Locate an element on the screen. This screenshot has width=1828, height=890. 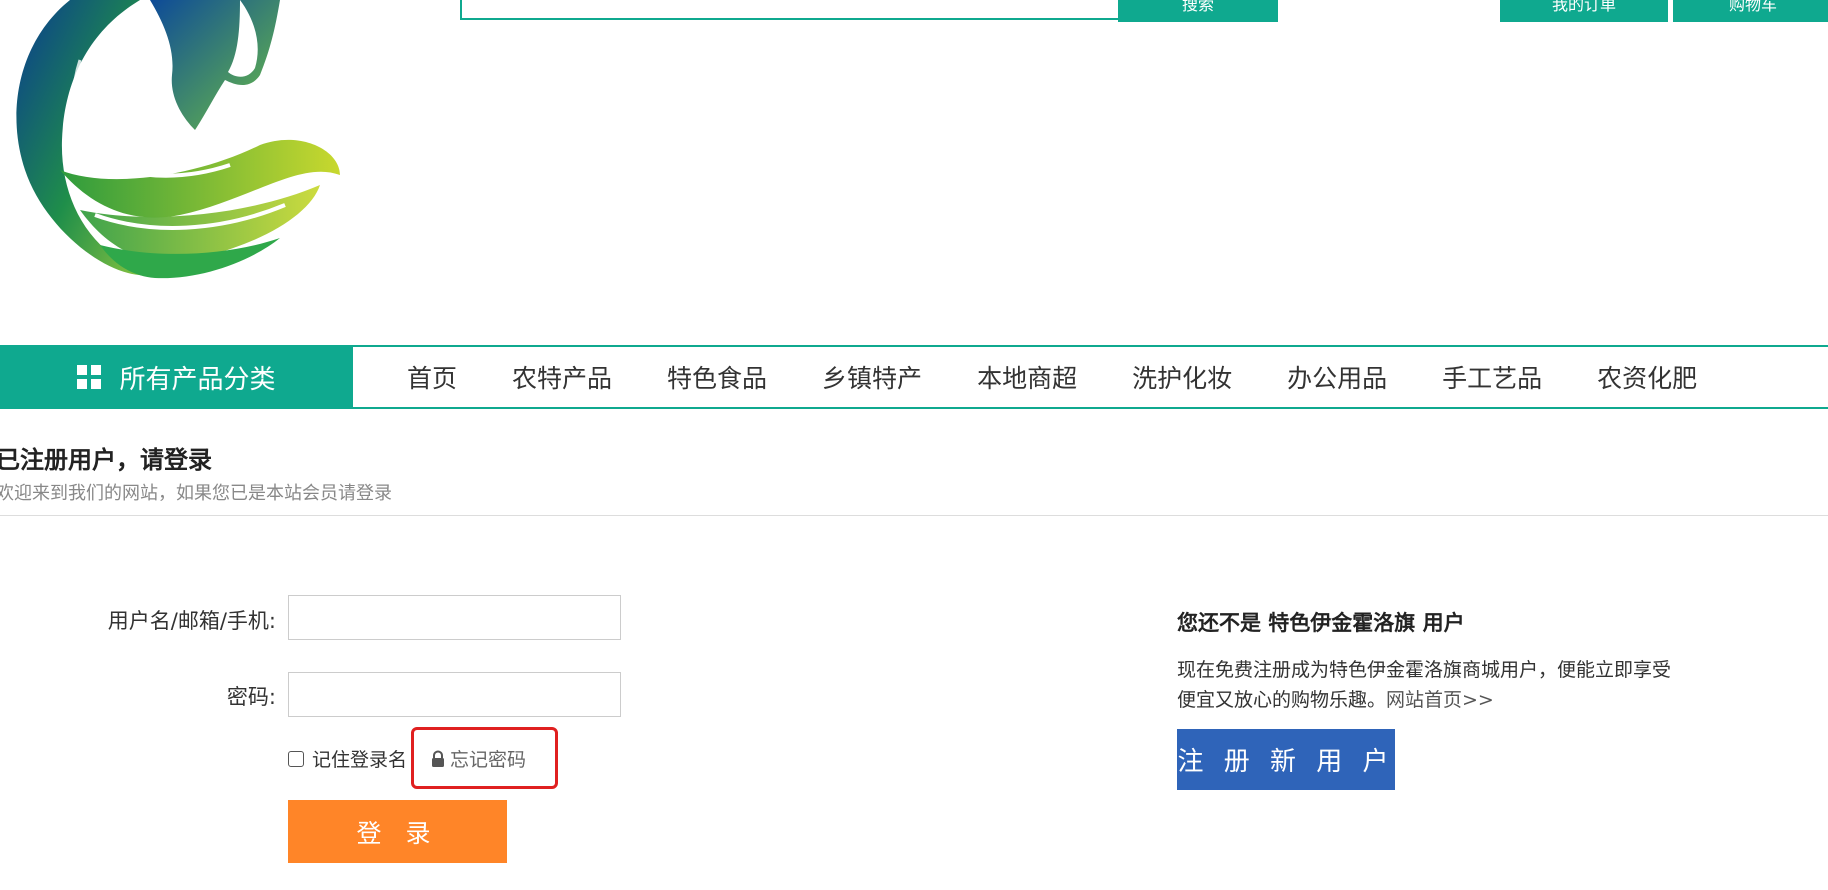
username-label: 用户名/邮箱/手机: is located at coordinates (191, 621).